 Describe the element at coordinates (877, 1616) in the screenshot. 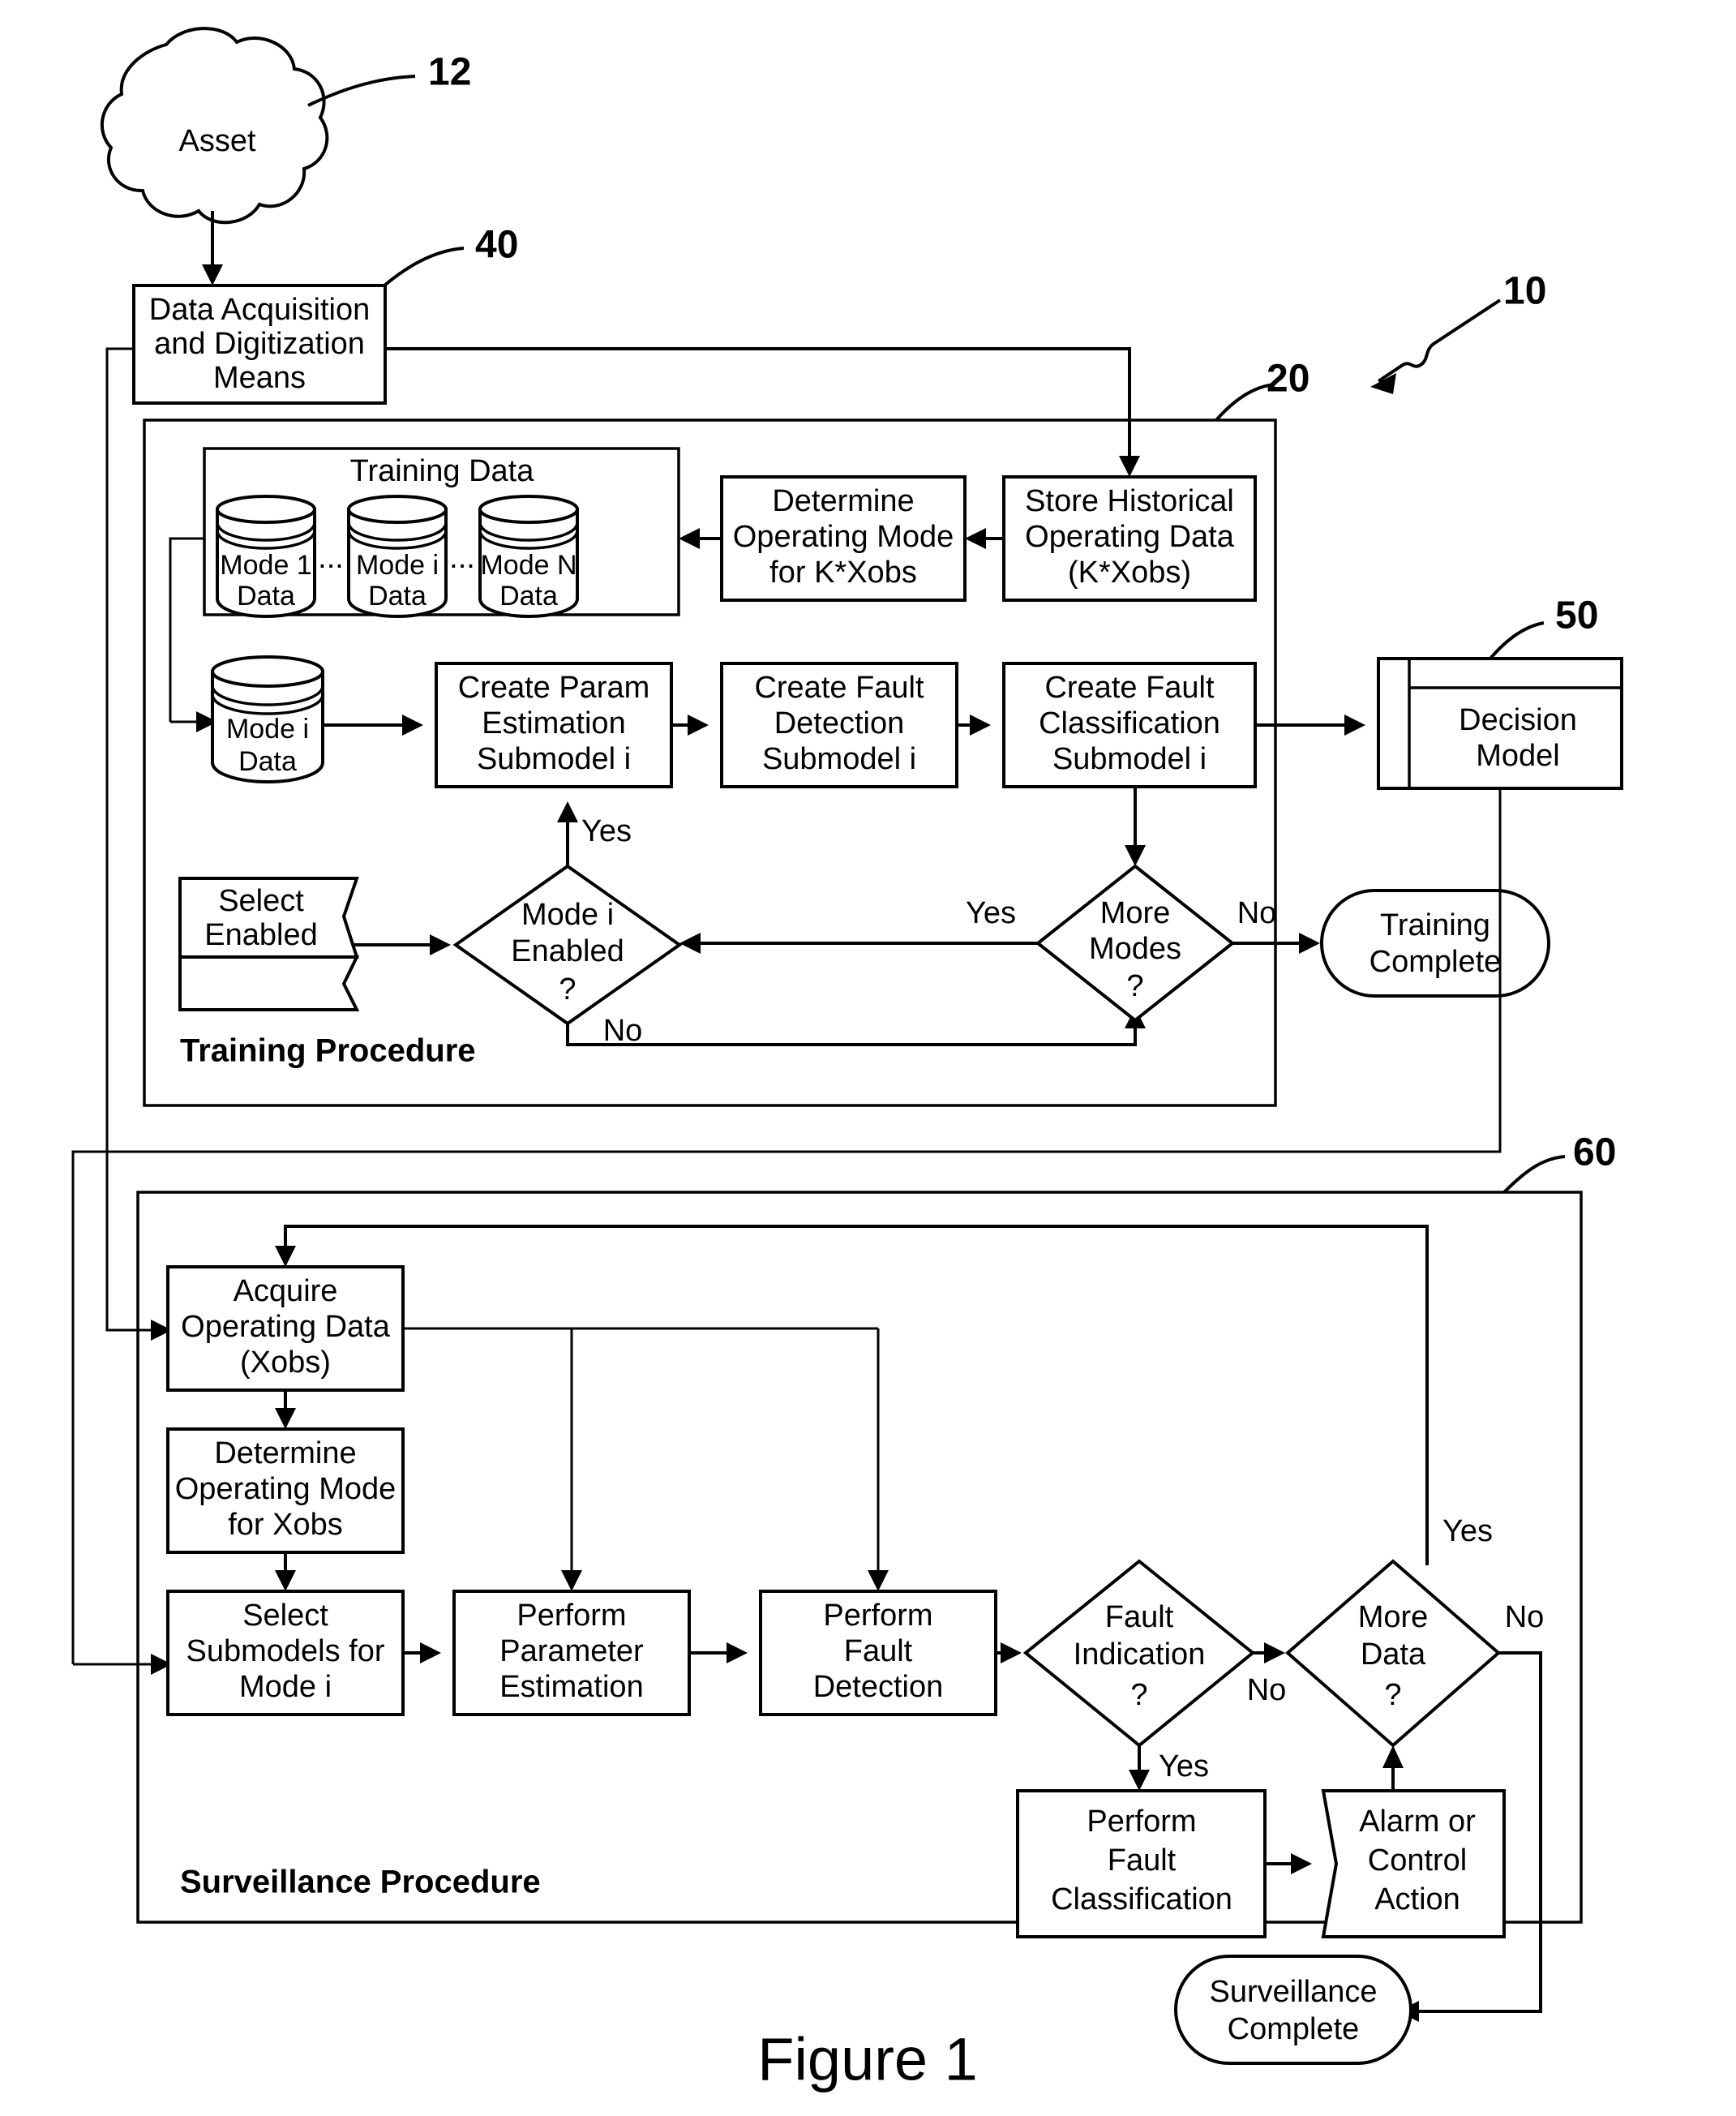

I see `perform-fault-det-line1: Perform` at that location.